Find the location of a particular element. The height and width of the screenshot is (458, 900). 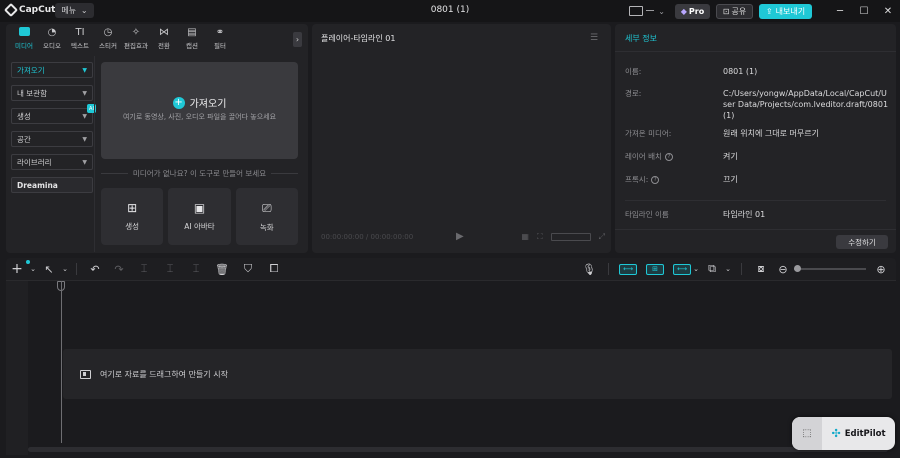

detail-value: 0801 (1) is located at coordinates (740, 71).